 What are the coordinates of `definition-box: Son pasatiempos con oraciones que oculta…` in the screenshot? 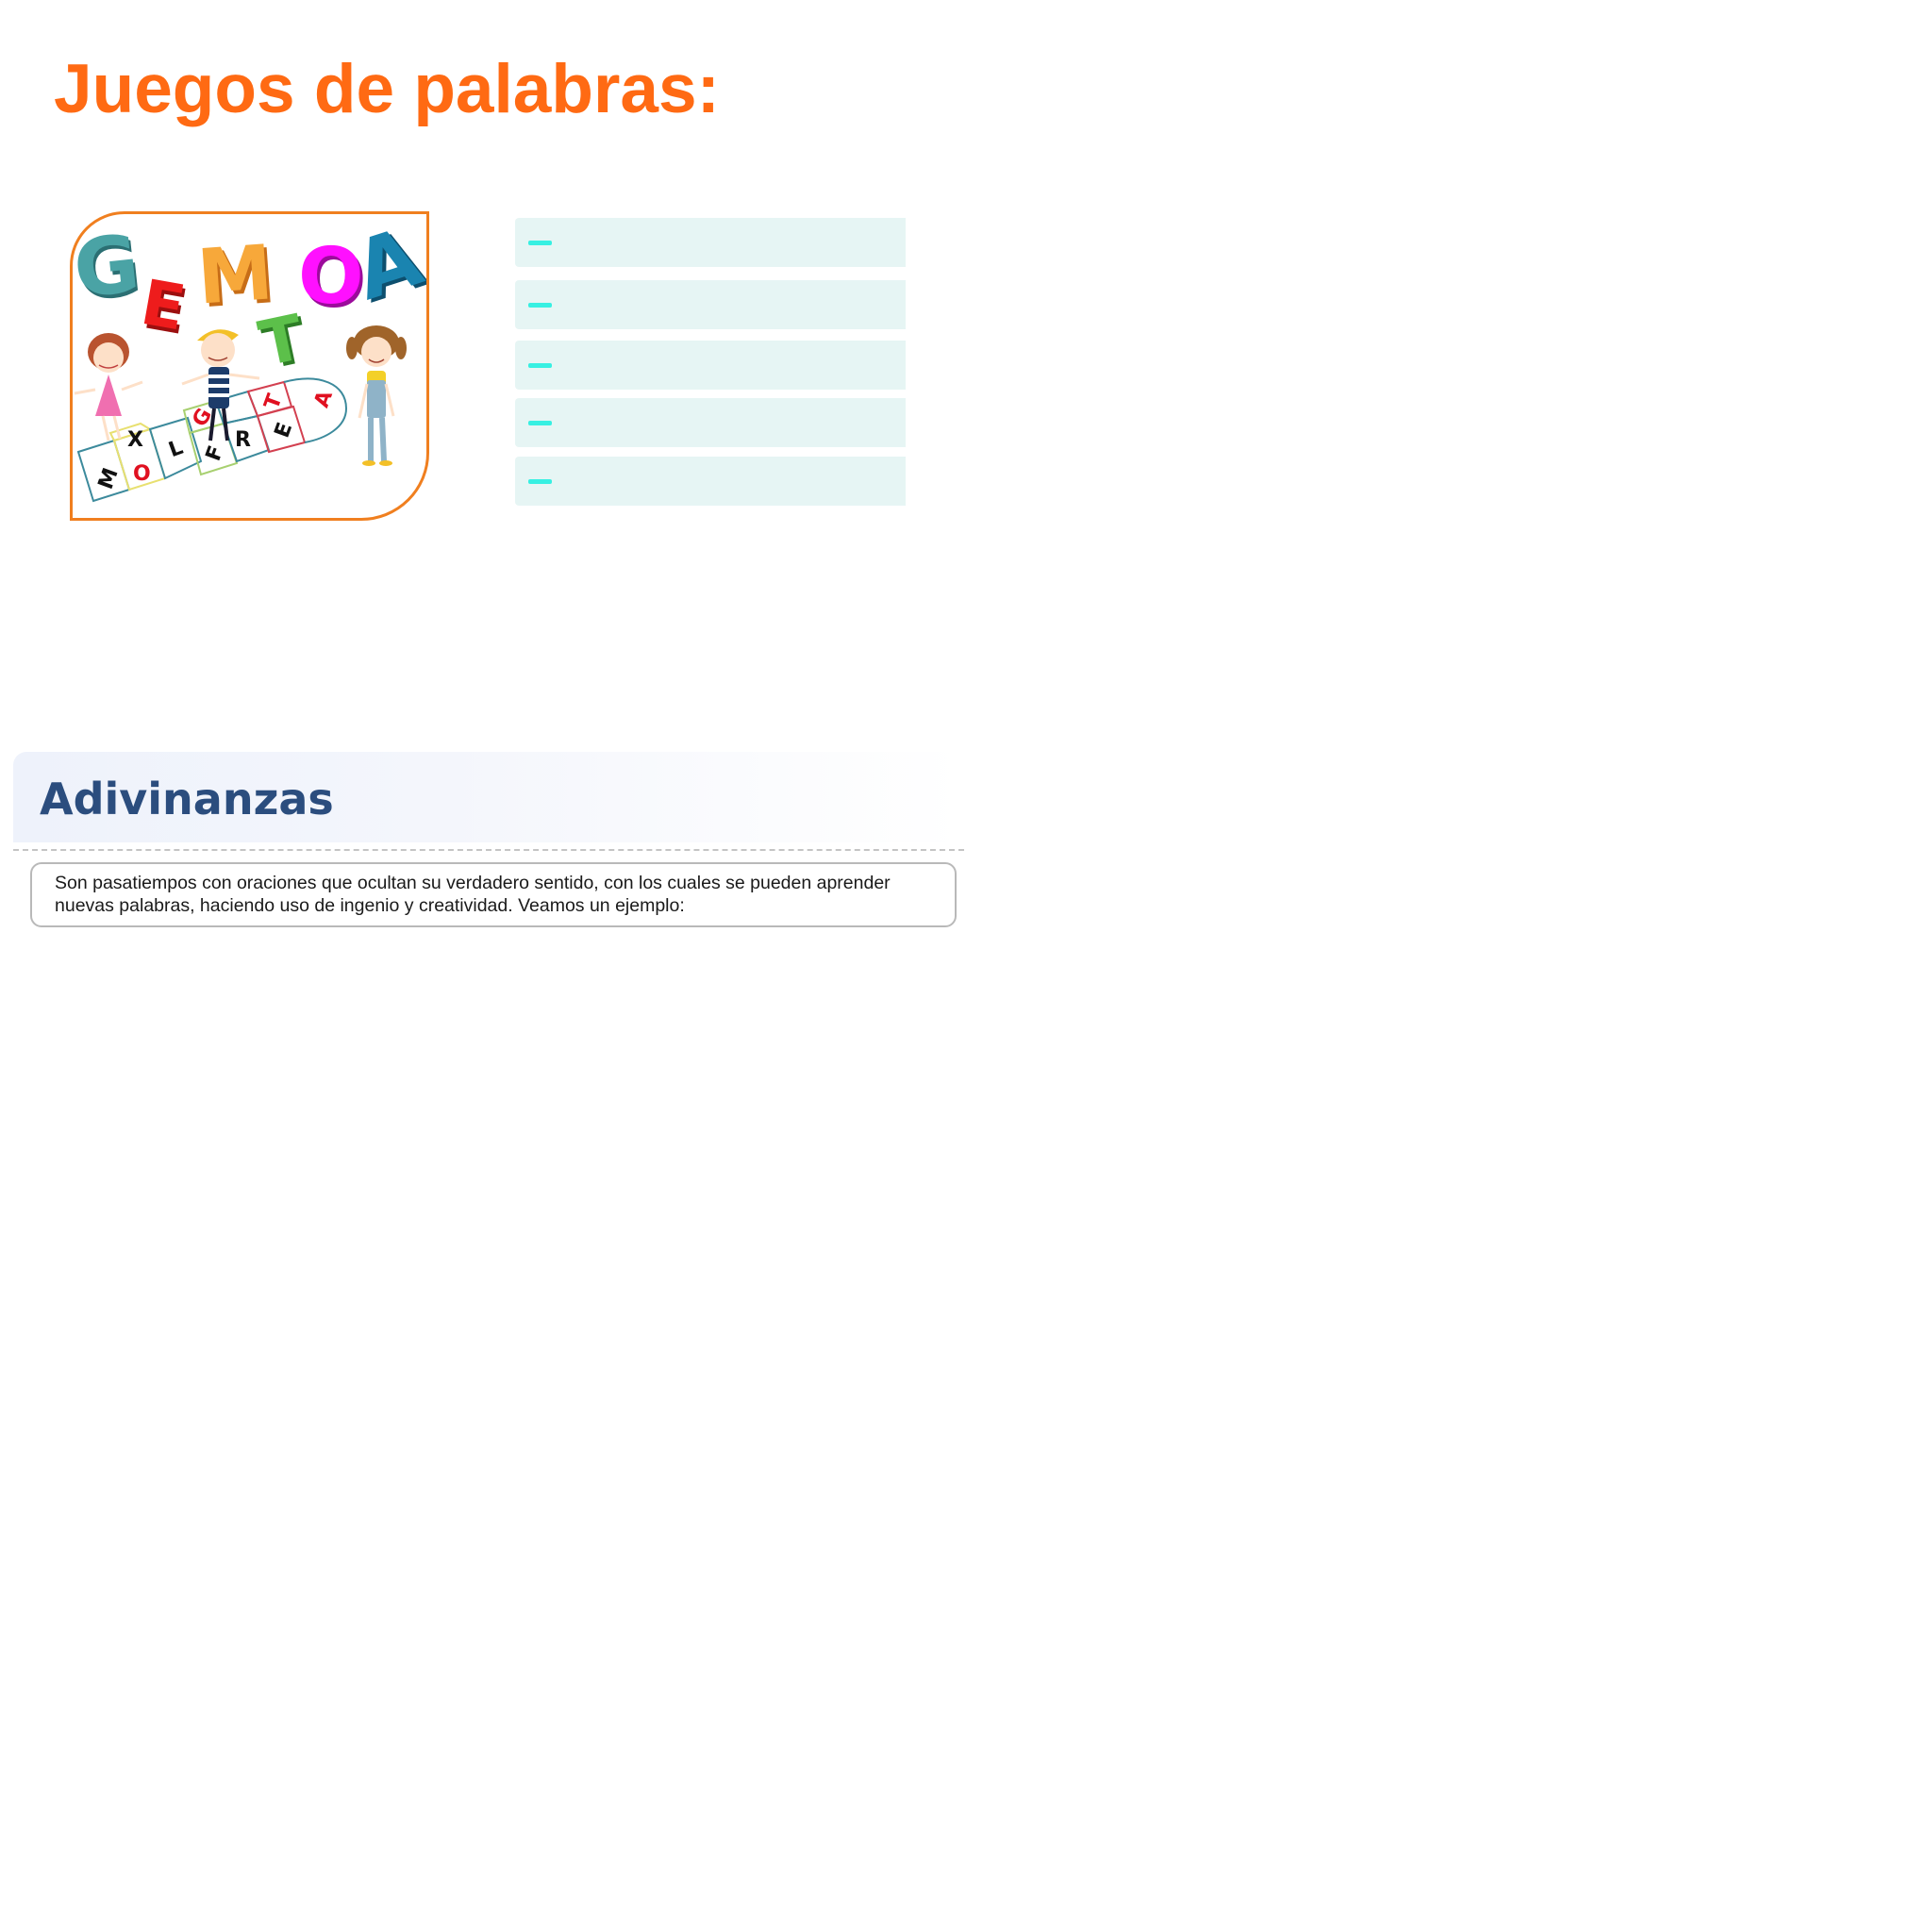 It's located at (494, 894).